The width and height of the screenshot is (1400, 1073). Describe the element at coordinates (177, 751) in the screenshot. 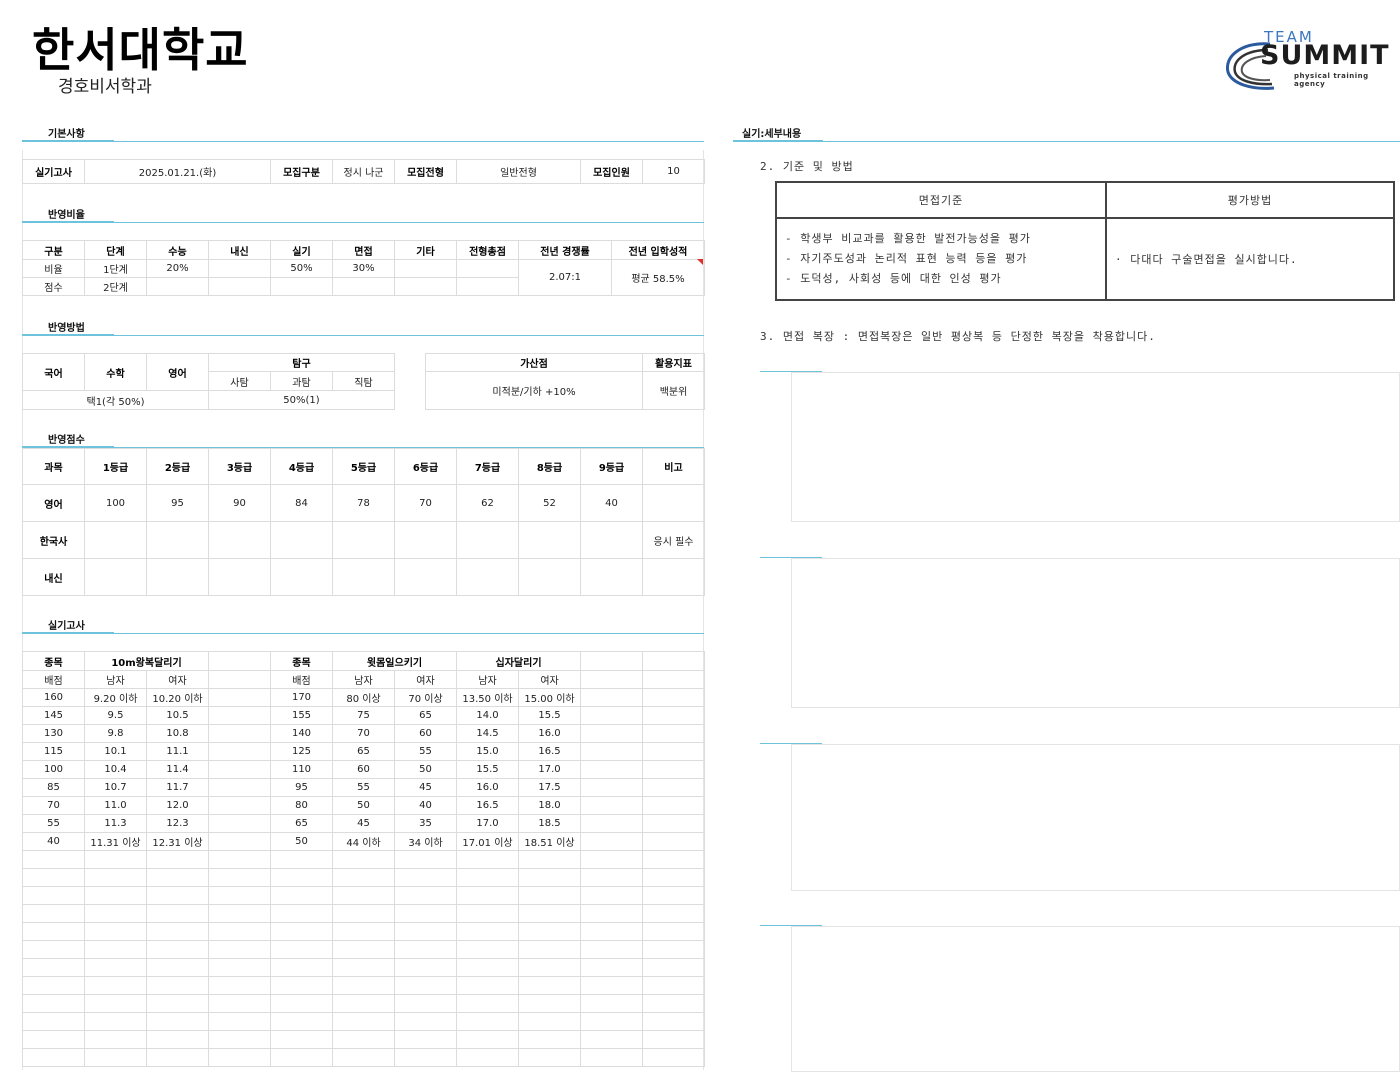

I see `practical-cell: 11.1` at that location.